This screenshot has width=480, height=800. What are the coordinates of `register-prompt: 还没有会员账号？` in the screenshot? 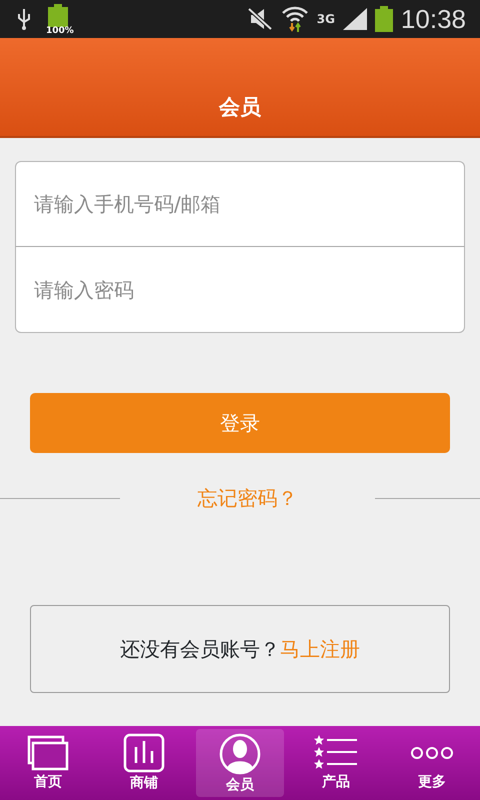 It's located at (200, 649).